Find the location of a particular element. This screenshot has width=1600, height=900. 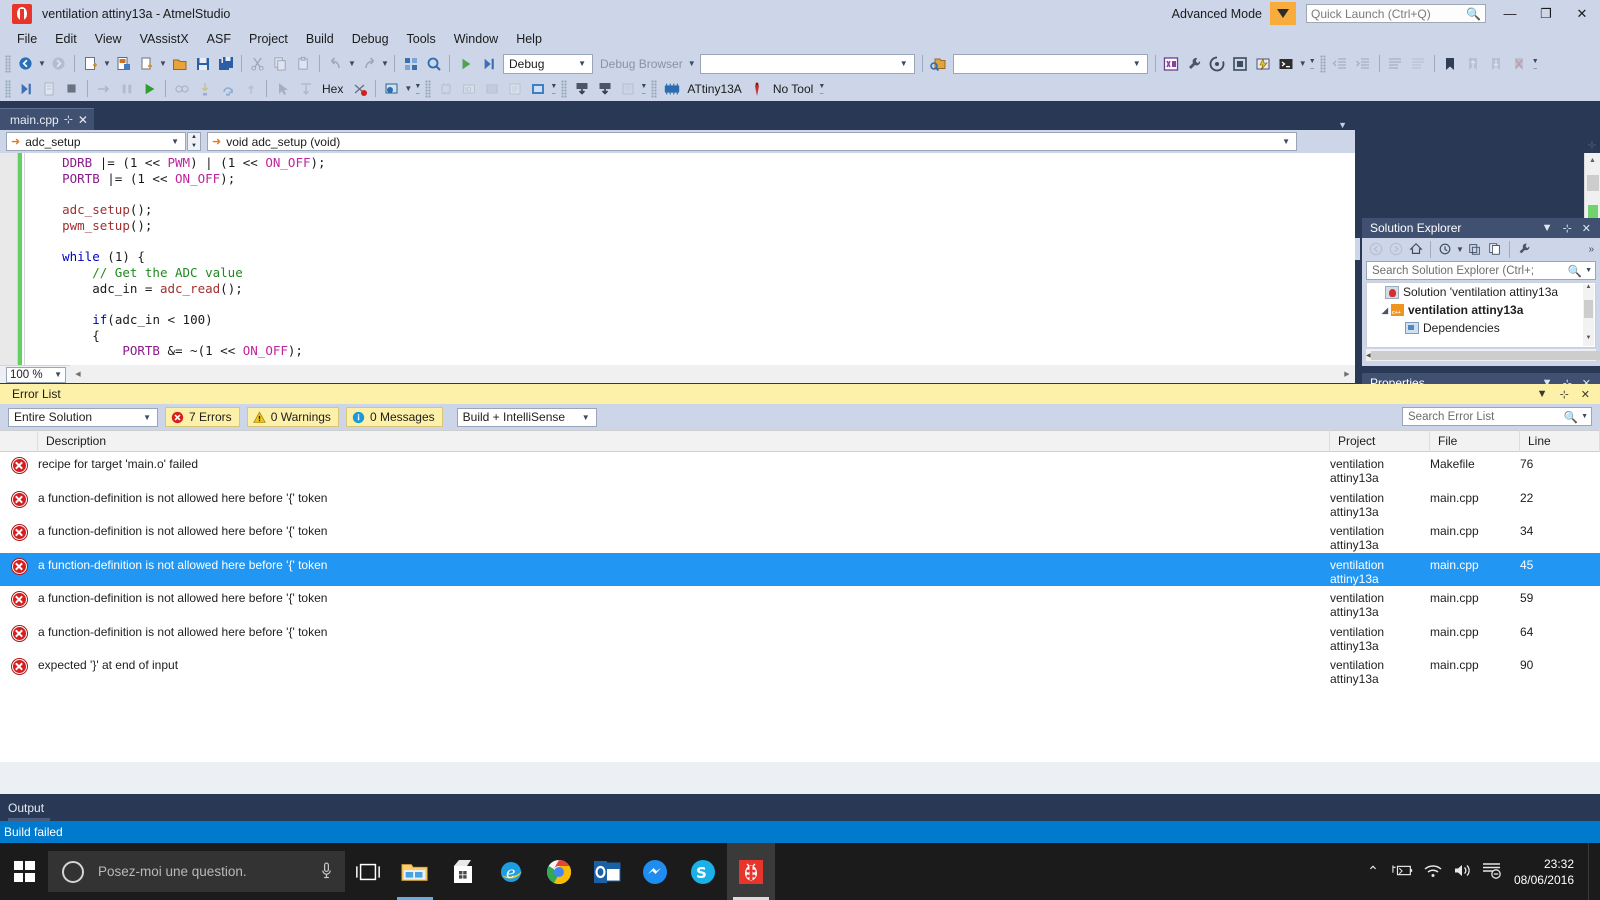

solution-tree-horizontal-scrollbar: ◀ ▶ is located at coordinates (1483, 355).